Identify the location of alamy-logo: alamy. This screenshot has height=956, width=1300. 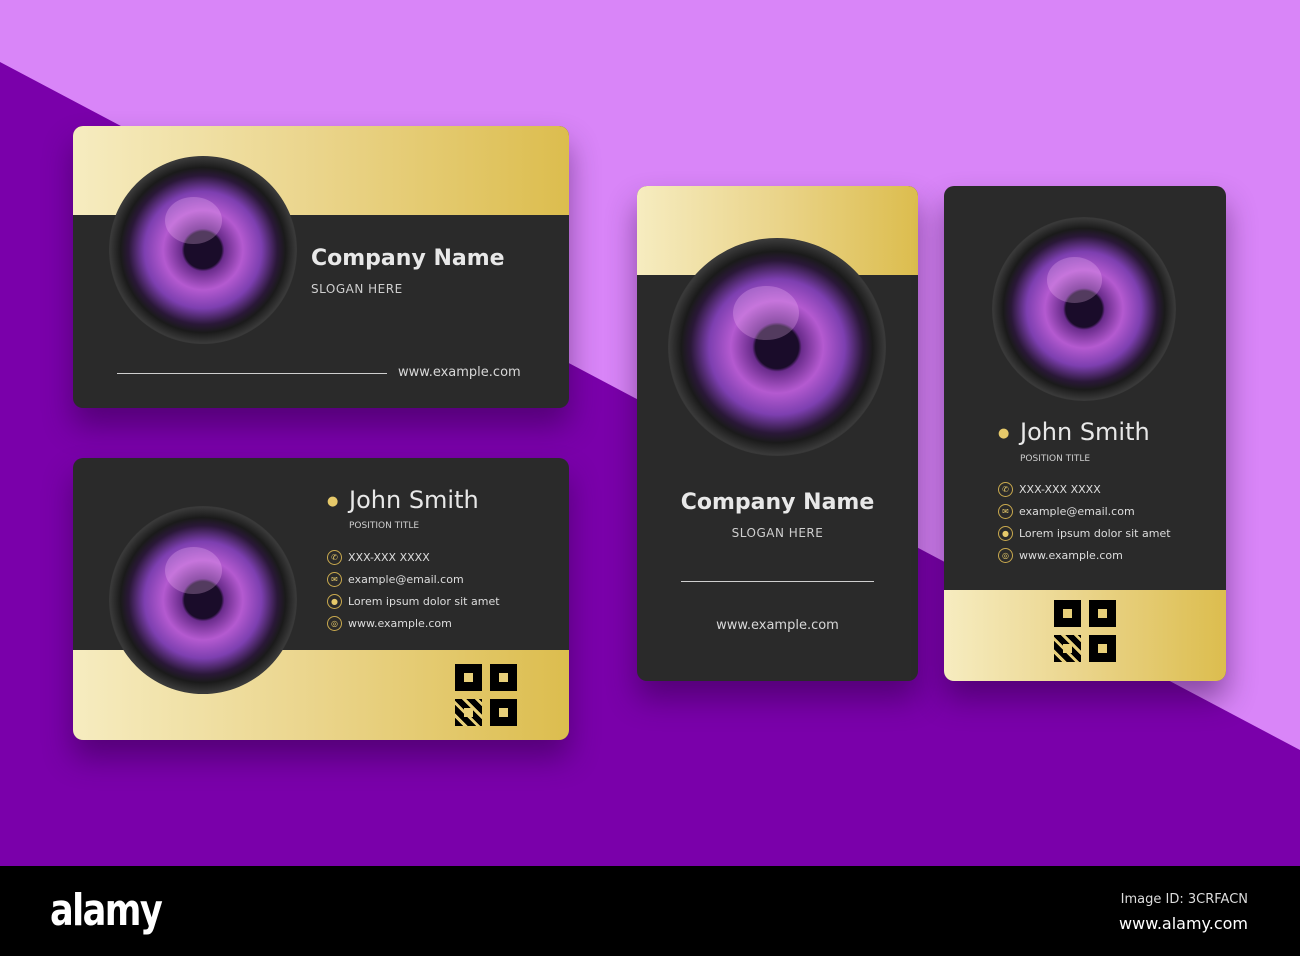
(106, 910).